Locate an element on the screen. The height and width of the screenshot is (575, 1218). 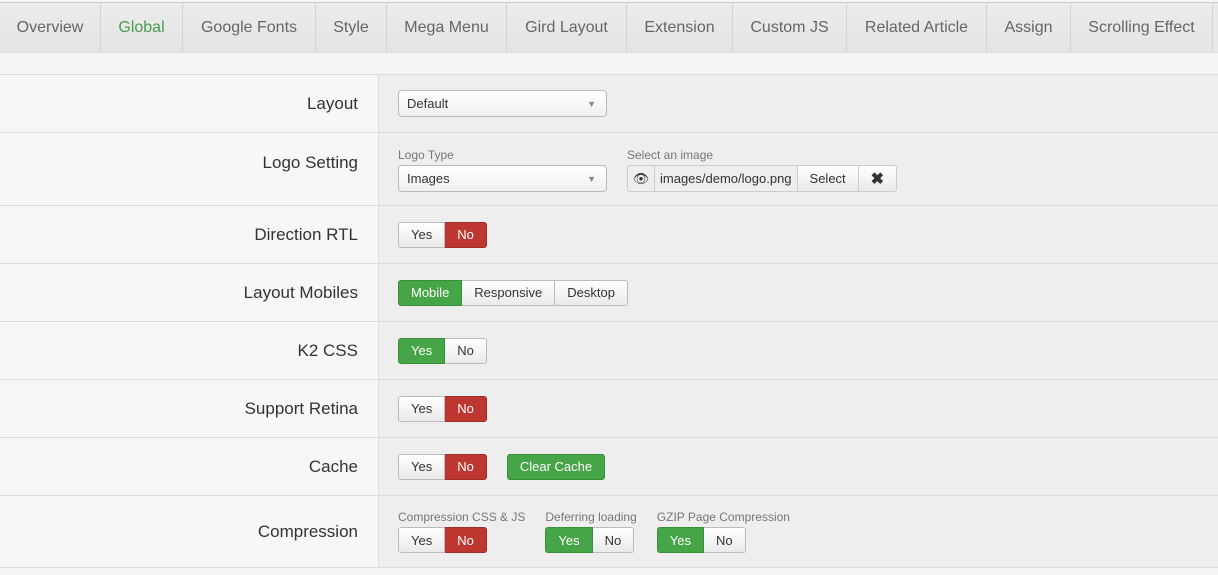
logo-type-label: Logo Type is located at coordinates (426, 155).